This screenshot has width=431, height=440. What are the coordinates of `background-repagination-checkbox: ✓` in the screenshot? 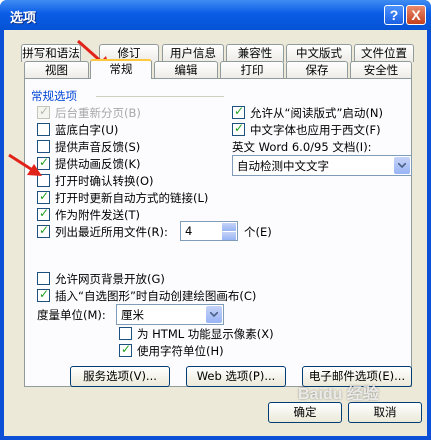 It's located at (43, 111).